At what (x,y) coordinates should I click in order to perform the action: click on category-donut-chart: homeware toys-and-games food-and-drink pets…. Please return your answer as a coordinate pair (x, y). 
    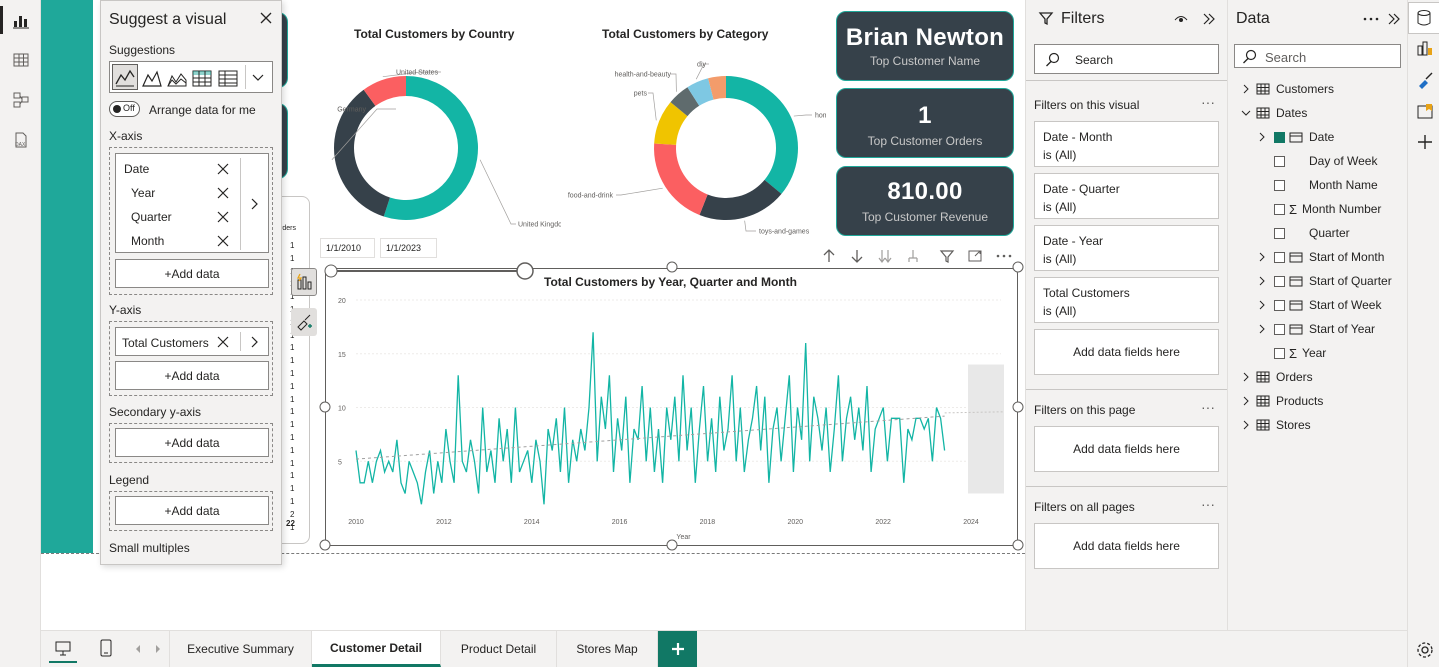
    Looking at the image, I should click on (681, 148).